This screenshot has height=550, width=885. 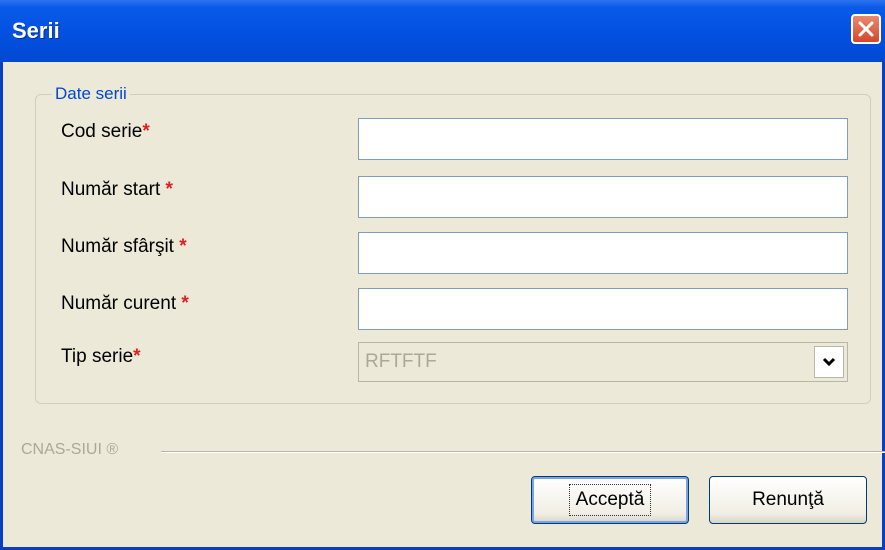 What do you see at coordinates (401, 361) in the screenshot?
I see `tip-serie-selected-value: RFTFTF` at bounding box center [401, 361].